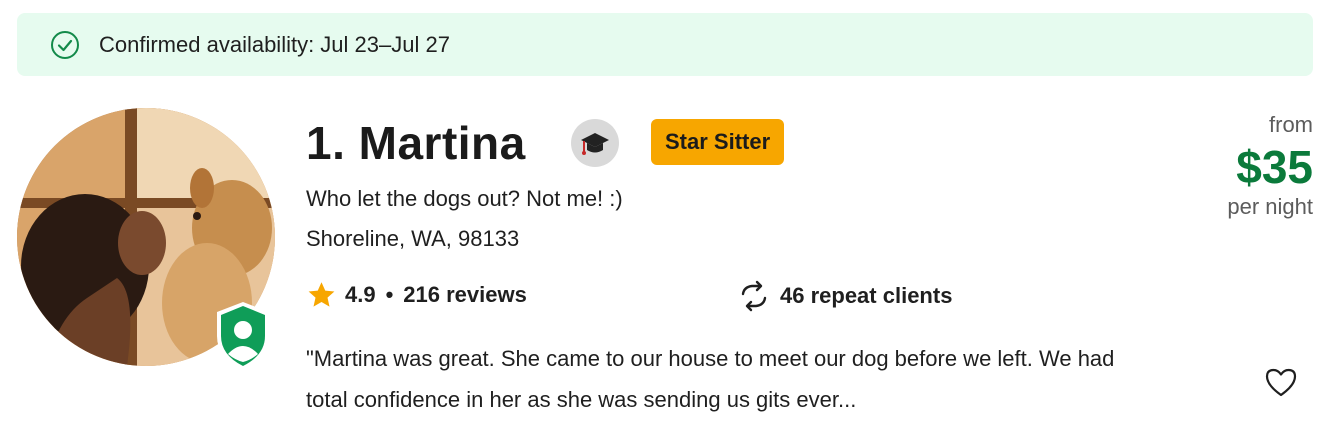 Image resolution: width=1333 pixels, height=430 pixels. I want to click on sitter-name: 1. Martina, so click(416, 143).